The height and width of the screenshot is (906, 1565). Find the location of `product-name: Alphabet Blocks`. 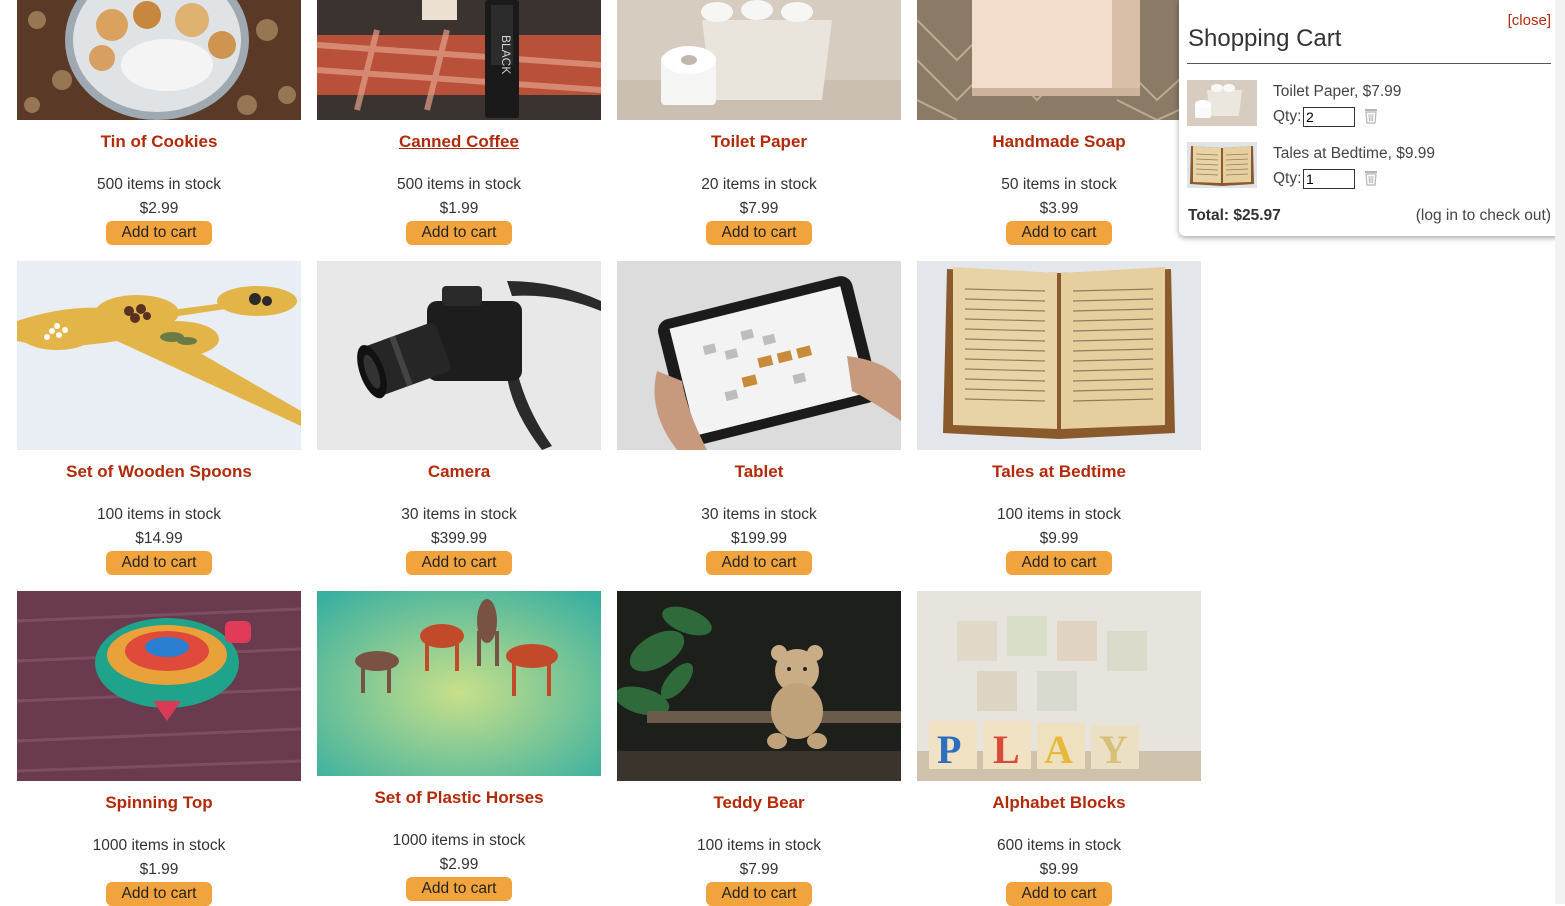

product-name: Alphabet Blocks is located at coordinates (1059, 803).